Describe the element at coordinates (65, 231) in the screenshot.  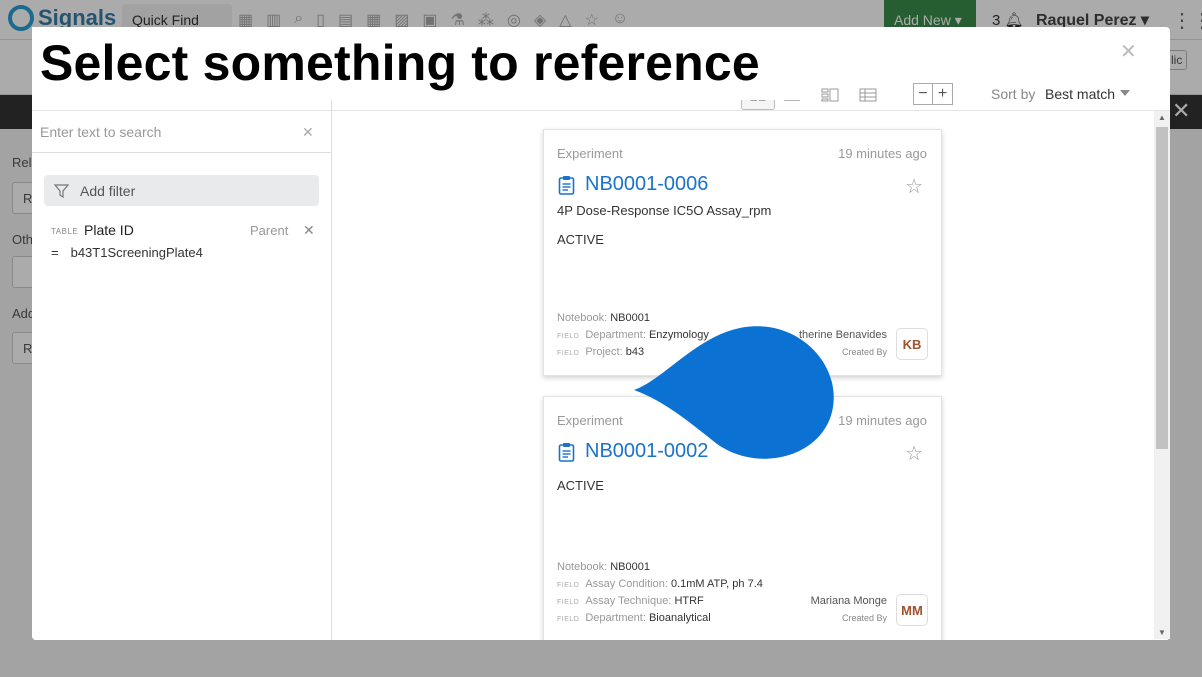
I see `filter-kind: TABLE` at that location.